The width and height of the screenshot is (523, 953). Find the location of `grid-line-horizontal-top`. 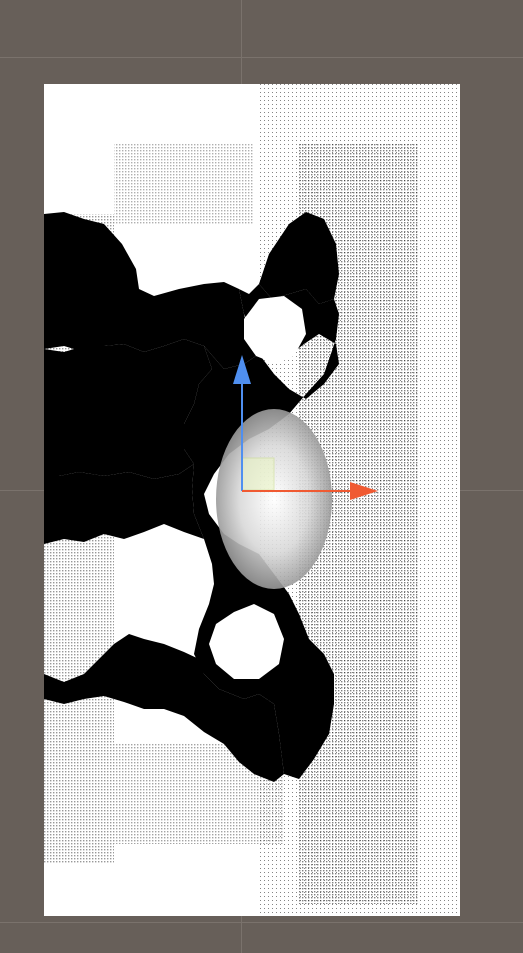

grid-line-horizontal-top is located at coordinates (261, 57).